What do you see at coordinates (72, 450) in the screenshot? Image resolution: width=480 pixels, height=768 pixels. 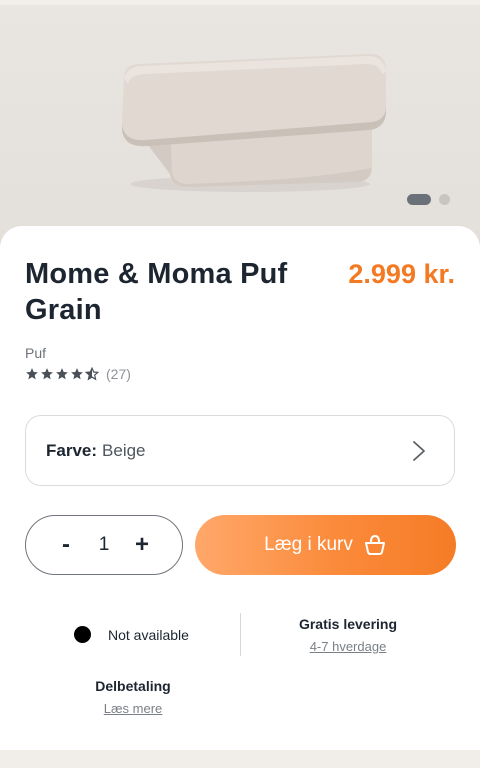 I see `color-label: Farve:` at bounding box center [72, 450].